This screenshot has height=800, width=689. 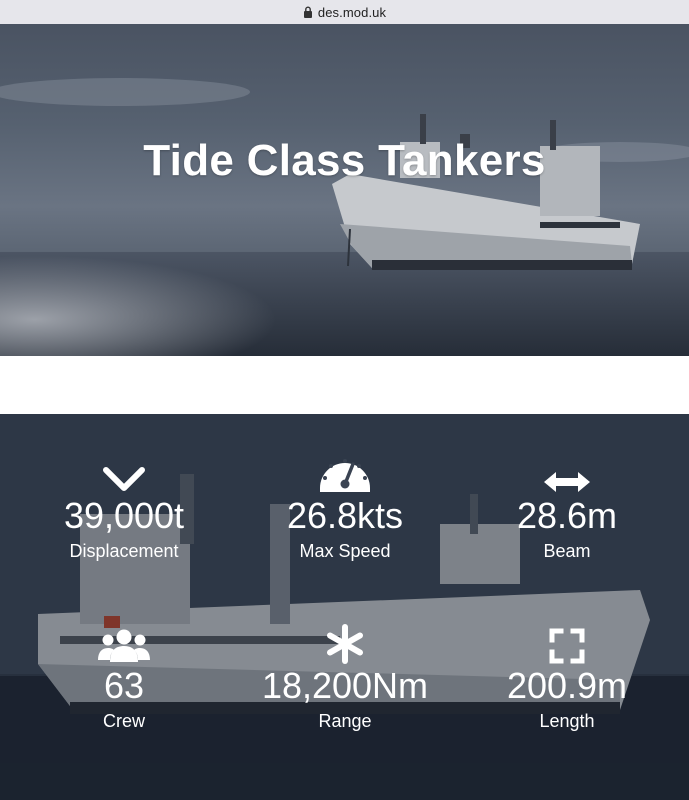 I want to click on stat-value: 28.6m, so click(x=567, y=515).